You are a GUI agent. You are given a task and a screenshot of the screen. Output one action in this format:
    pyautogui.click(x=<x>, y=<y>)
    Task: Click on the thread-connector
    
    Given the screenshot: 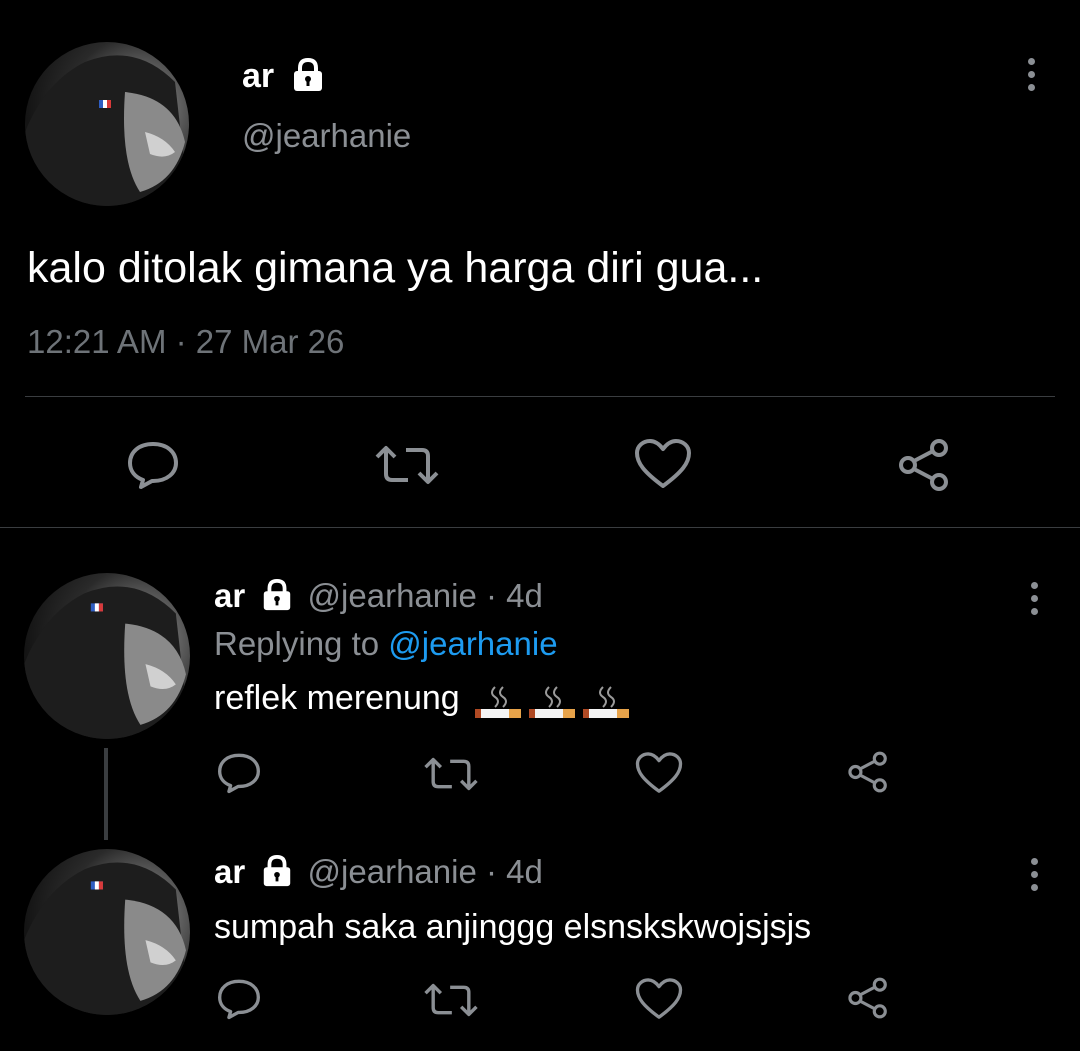 What is the action you would take?
    pyautogui.click(x=106, y=794)
    